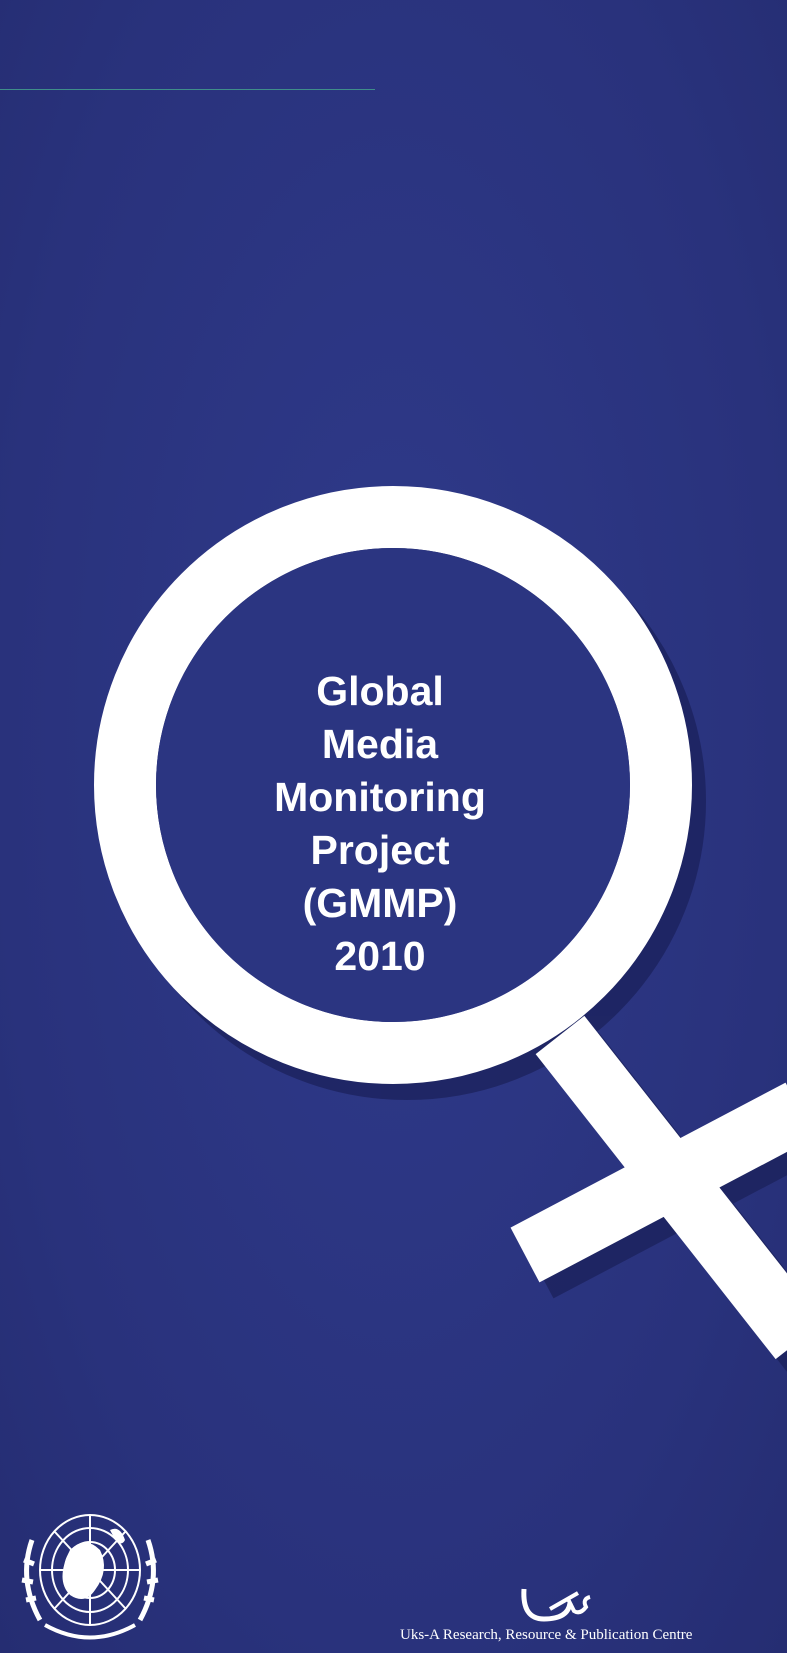  What do you see at coordinates (380, 797) in the screenshot?
I see `title-line: Monitoring` at bounding box center [380, 797].